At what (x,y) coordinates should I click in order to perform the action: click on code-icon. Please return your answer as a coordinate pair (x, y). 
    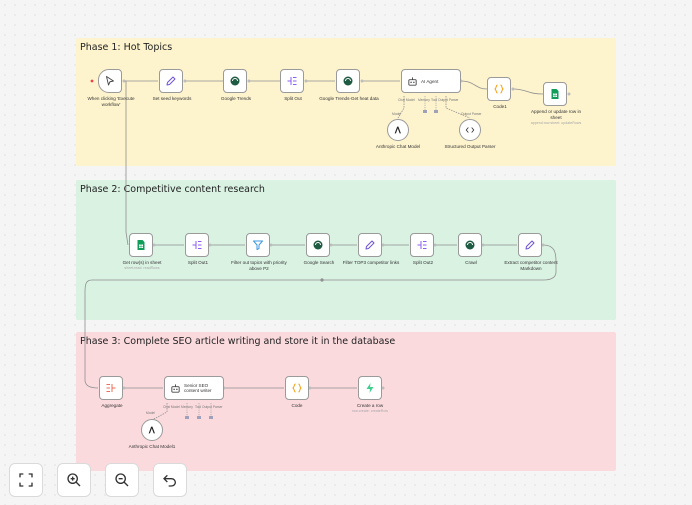
    Looking at the image, I should click on (470, 130).